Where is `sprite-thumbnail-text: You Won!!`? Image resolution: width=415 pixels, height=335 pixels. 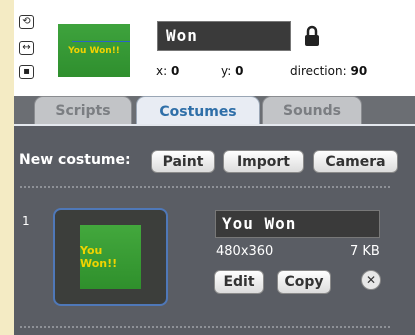
sprite-thumbnail-text: You Won!! is located at coordinates (94, 50).